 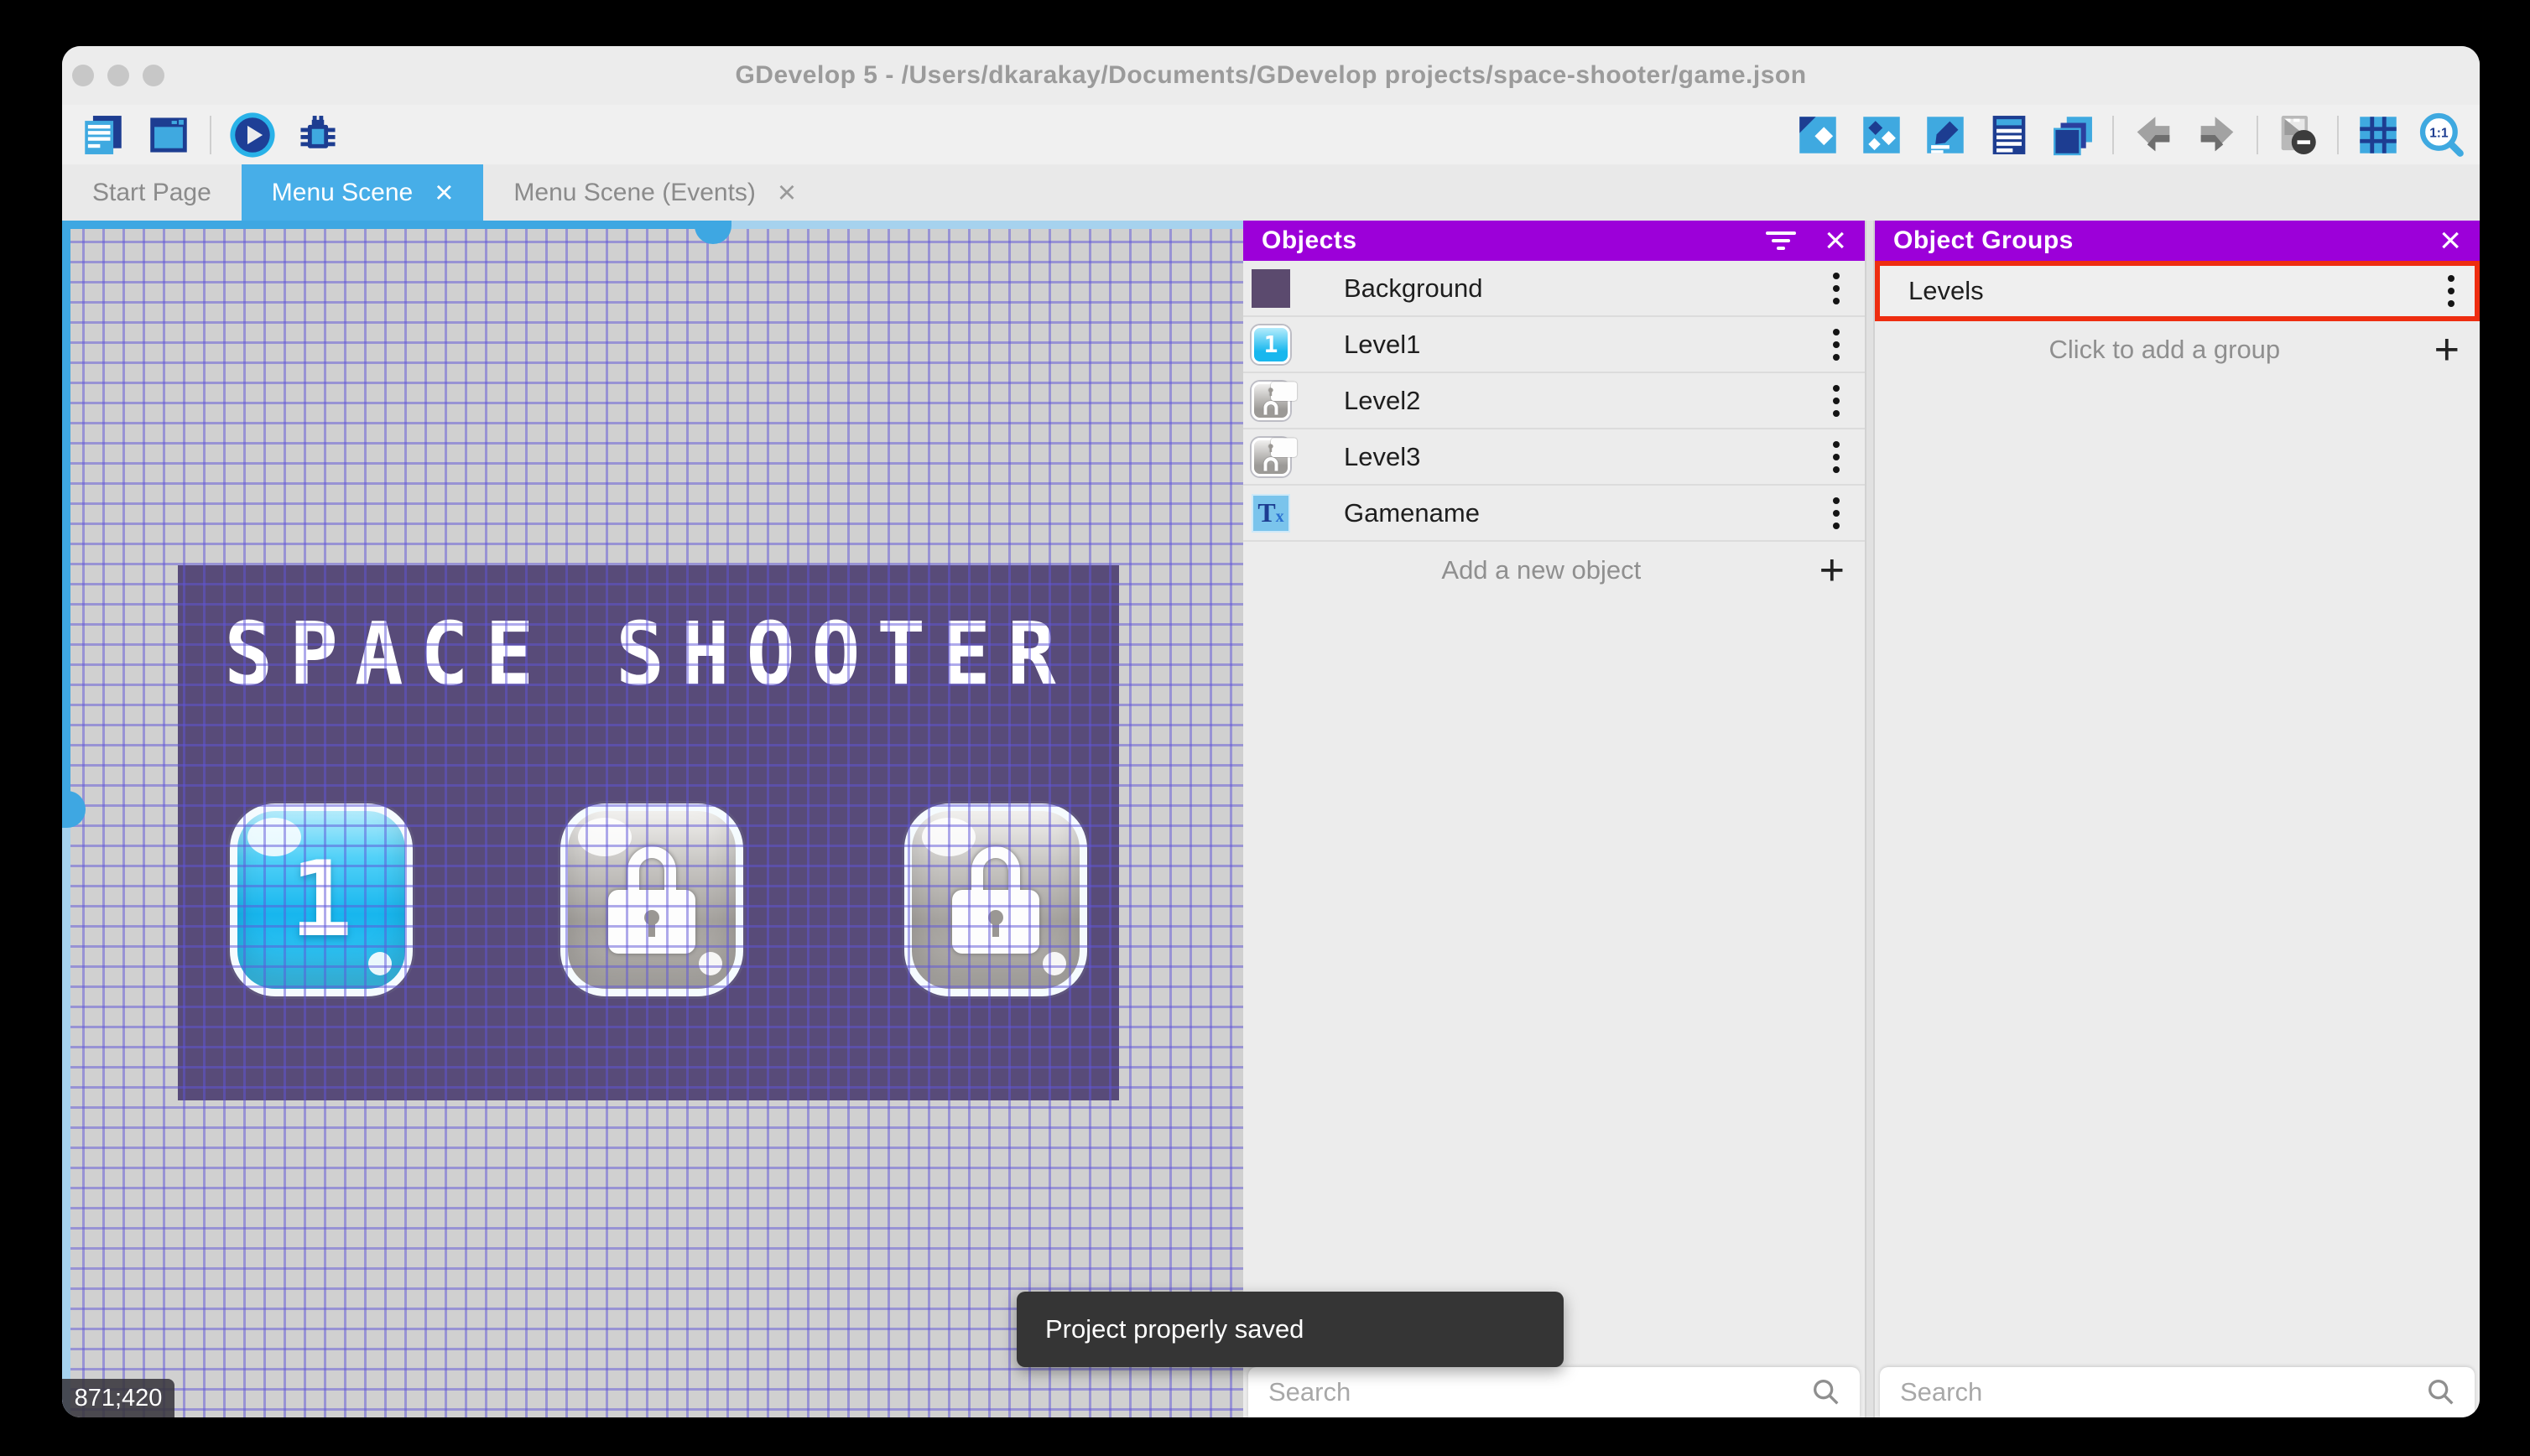 What do you see at coordinates (2378, 135) in the screenshot?
I see `grid-icon` at bounding box center [2378, 135].